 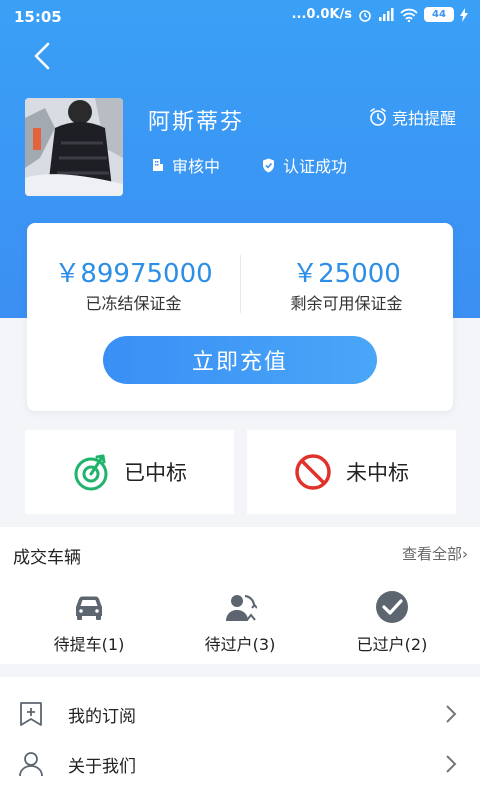 I want to click on lost-bids-card: 未中标, so click(x=351, y=472).